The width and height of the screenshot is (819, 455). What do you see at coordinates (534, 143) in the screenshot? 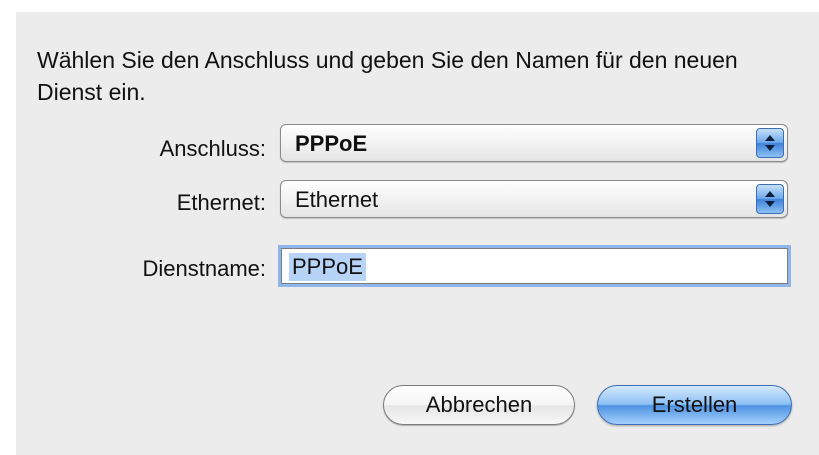
I see `interface-popup: PPPoE` at bounding box center [534, 143].